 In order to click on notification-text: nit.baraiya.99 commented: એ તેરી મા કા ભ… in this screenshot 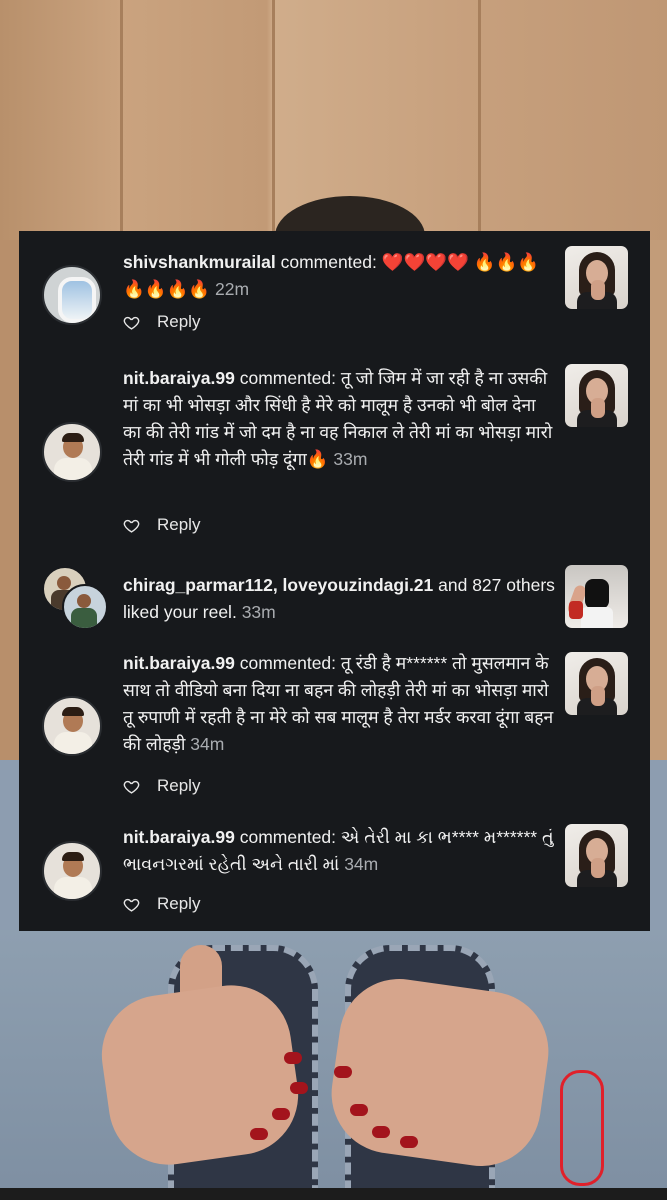, I will do `click(338, 850)`.